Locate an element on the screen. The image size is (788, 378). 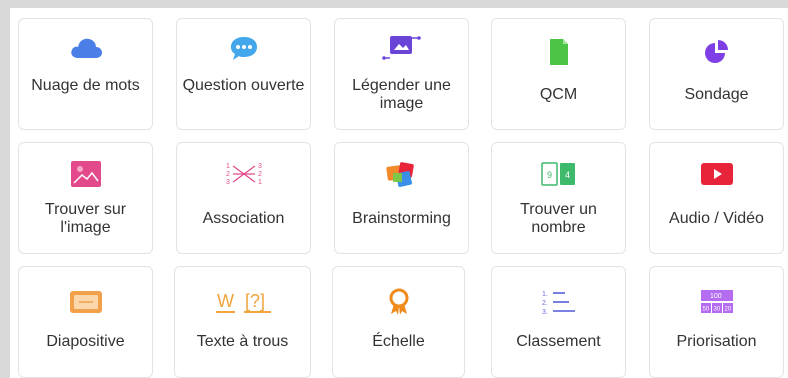
activity-label: QCM is located at coordinates (558, 94).